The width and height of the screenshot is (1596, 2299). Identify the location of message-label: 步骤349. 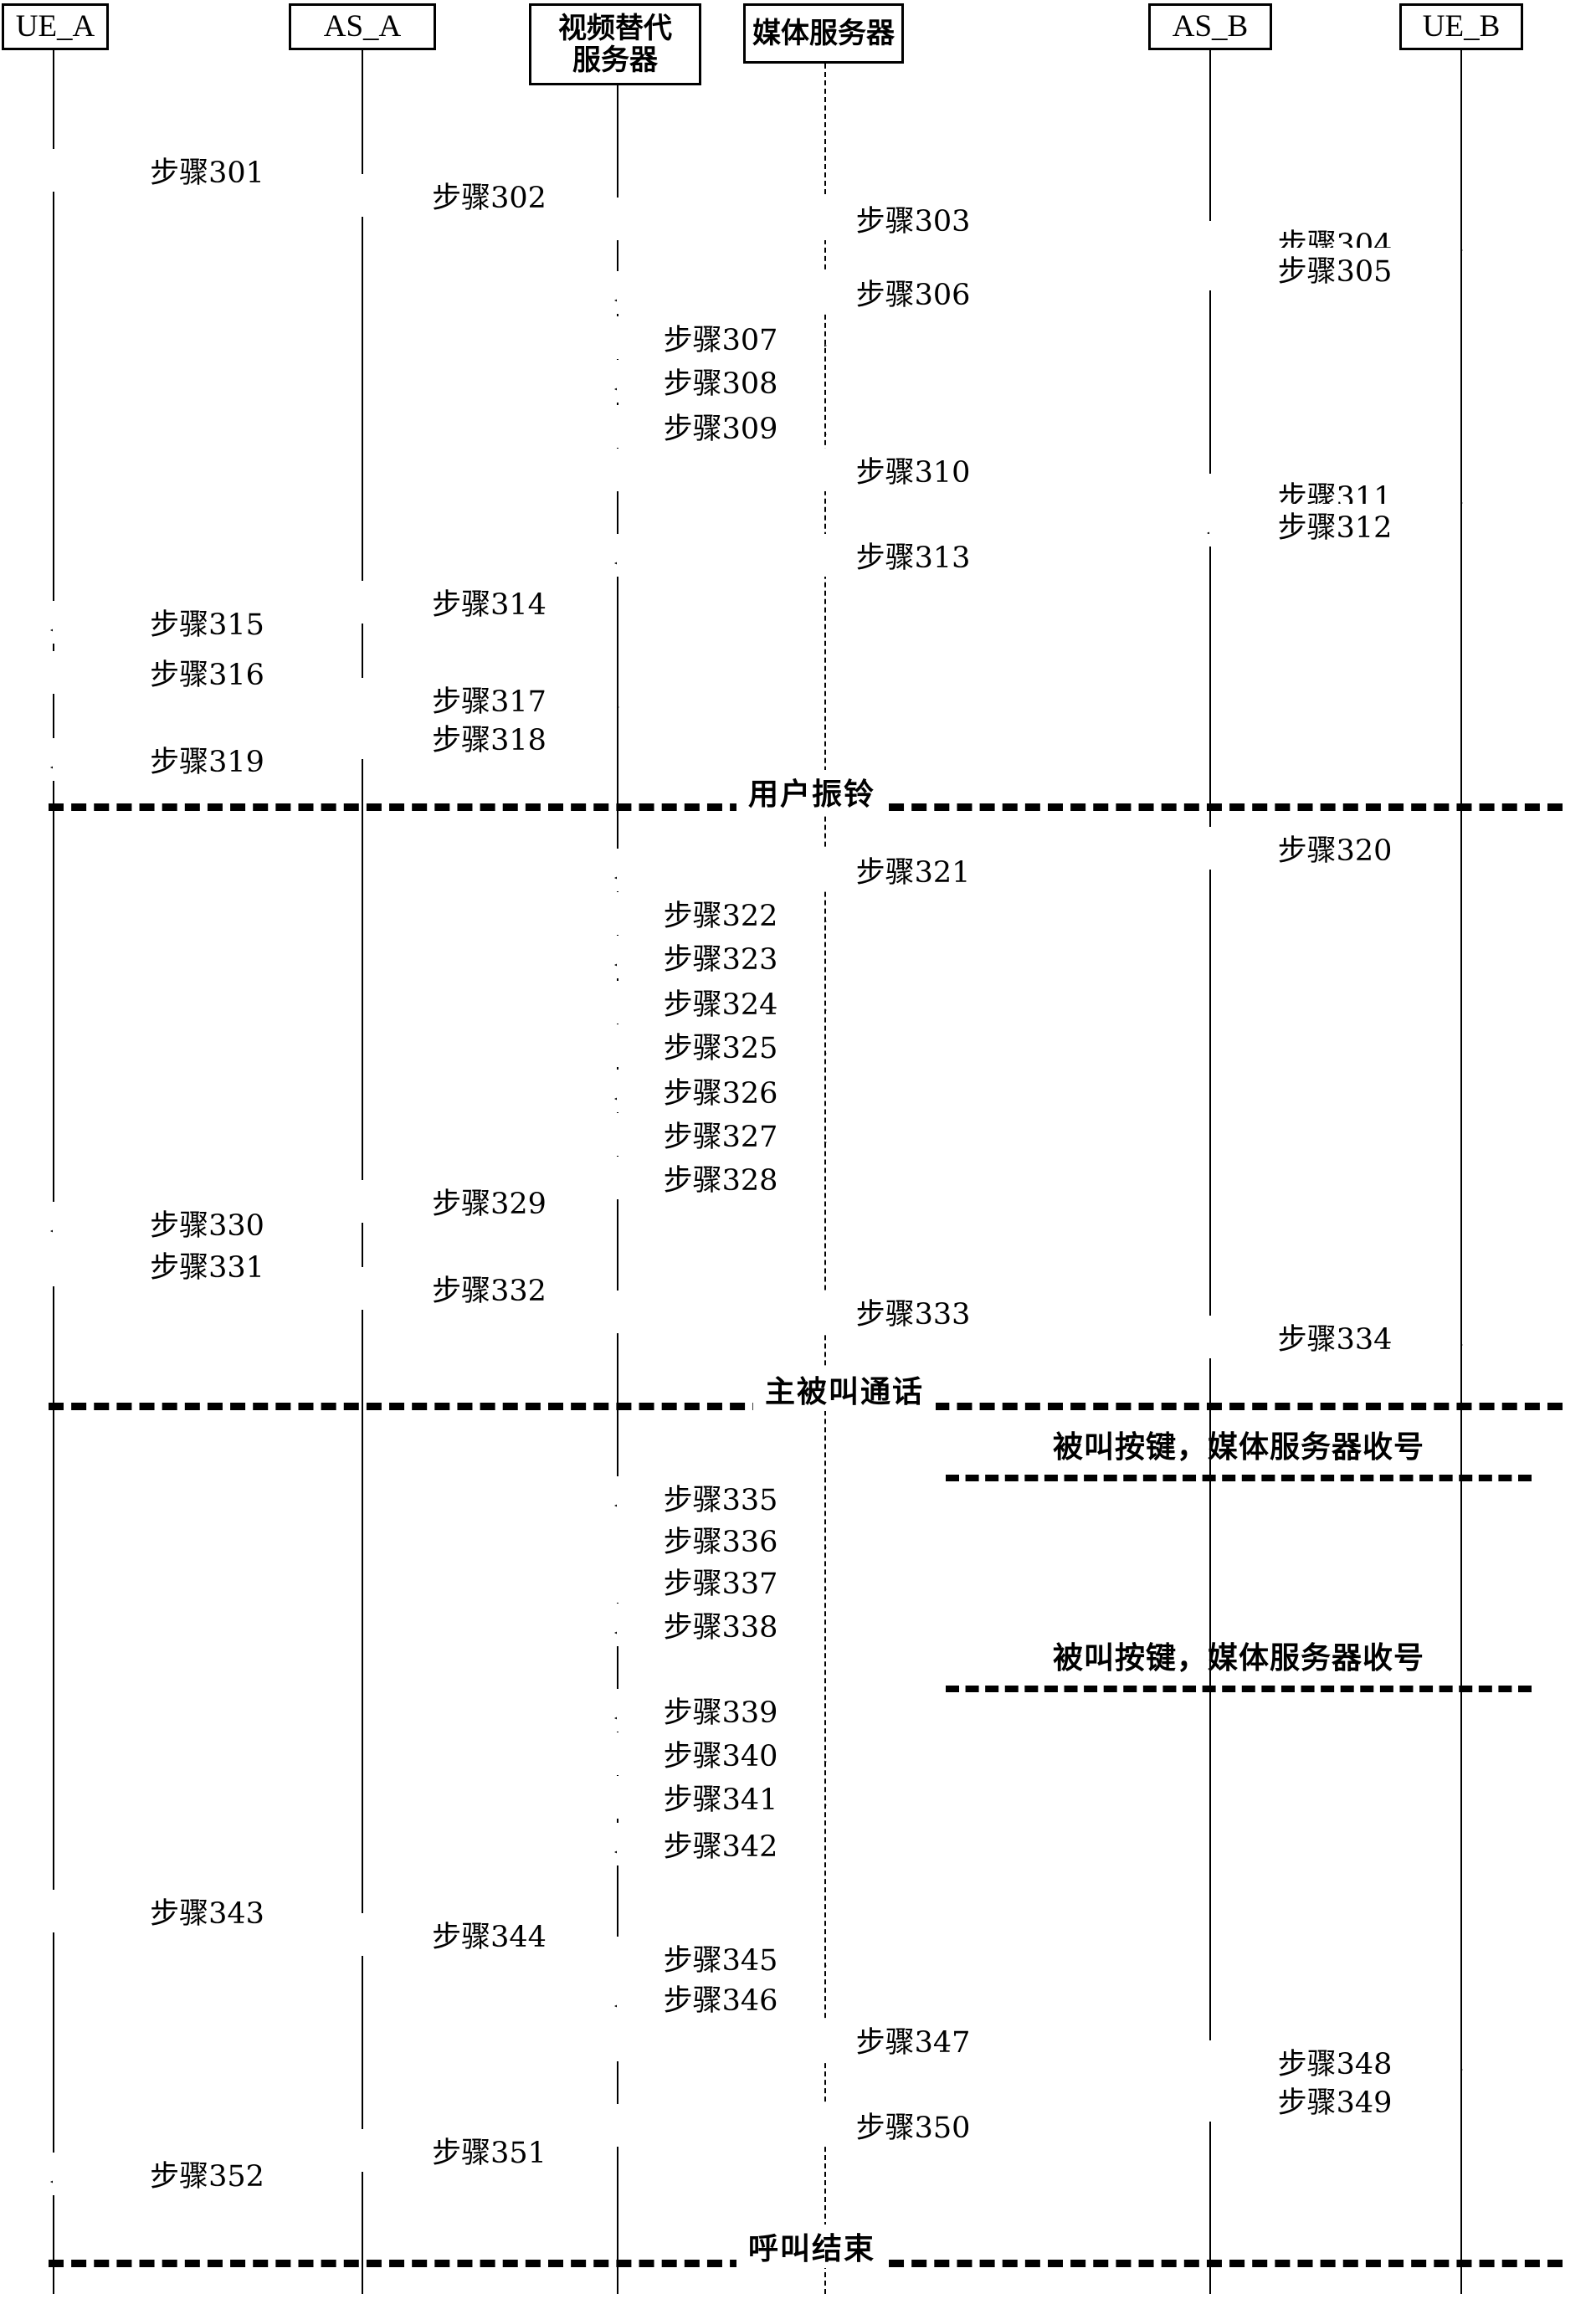
(1334, 2100).